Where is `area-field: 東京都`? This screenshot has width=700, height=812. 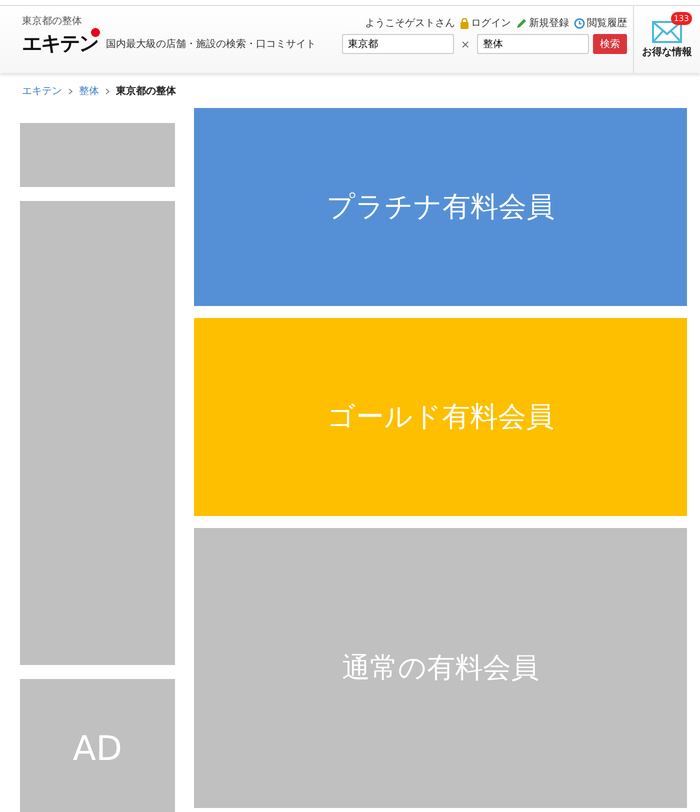 area-field: 東京都 is located at coordinates (398, 44).